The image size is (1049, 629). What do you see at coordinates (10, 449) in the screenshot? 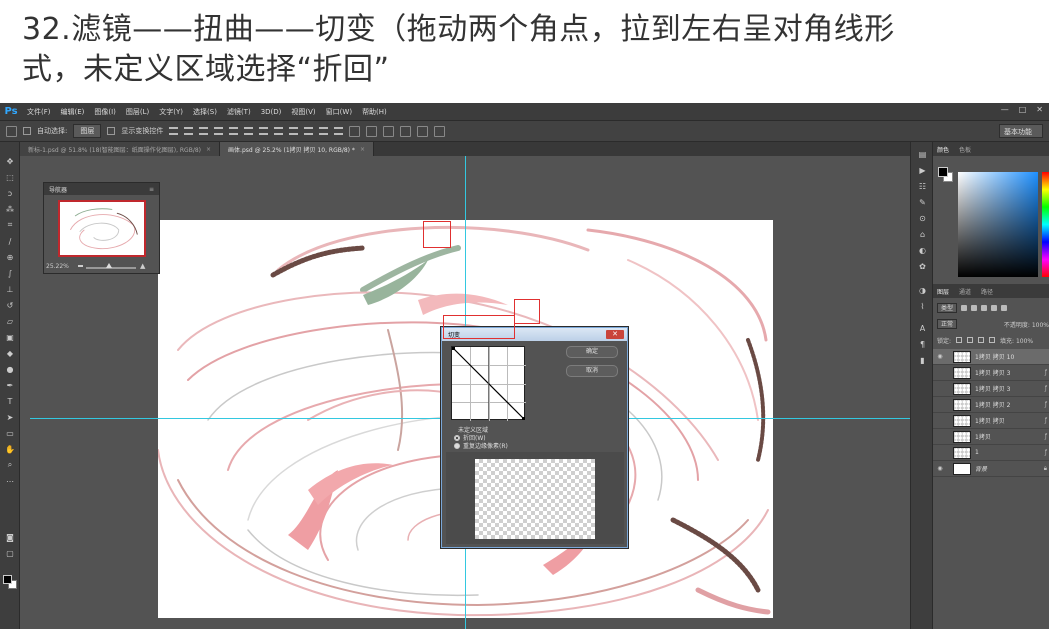
I see `hand-icon: ✋` at bounding box center [10, 449].